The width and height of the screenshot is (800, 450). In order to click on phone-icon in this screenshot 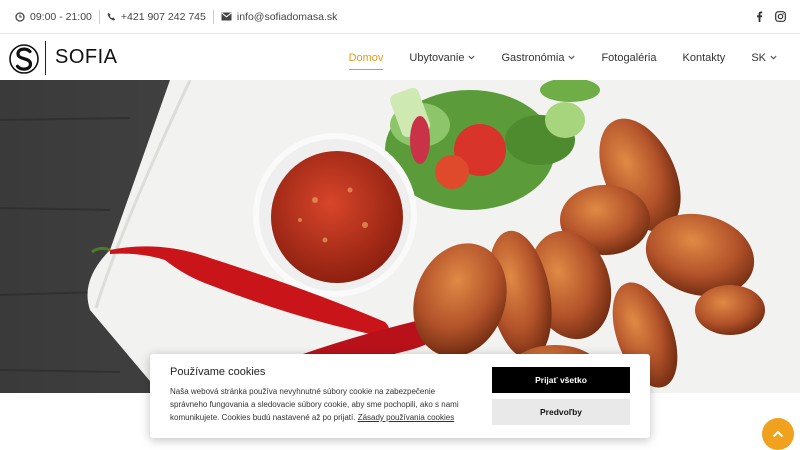, I will do `click(111, 16)`.